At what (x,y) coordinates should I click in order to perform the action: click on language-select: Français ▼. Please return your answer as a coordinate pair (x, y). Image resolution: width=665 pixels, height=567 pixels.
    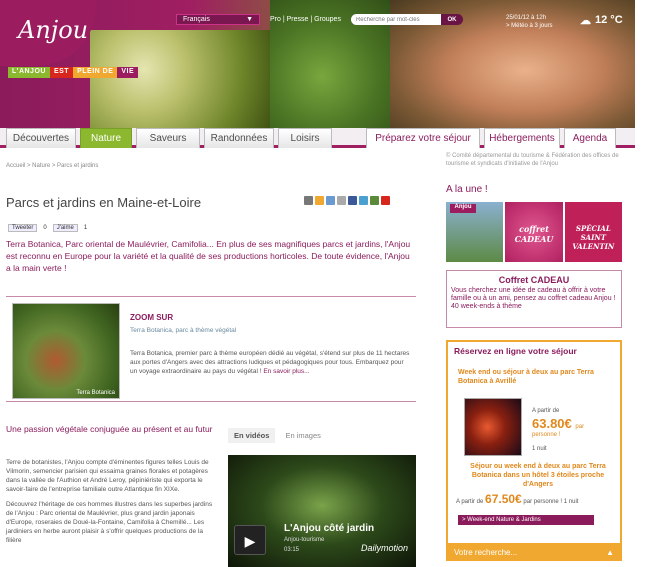
    Looking at the image, I should click on (218, 19).